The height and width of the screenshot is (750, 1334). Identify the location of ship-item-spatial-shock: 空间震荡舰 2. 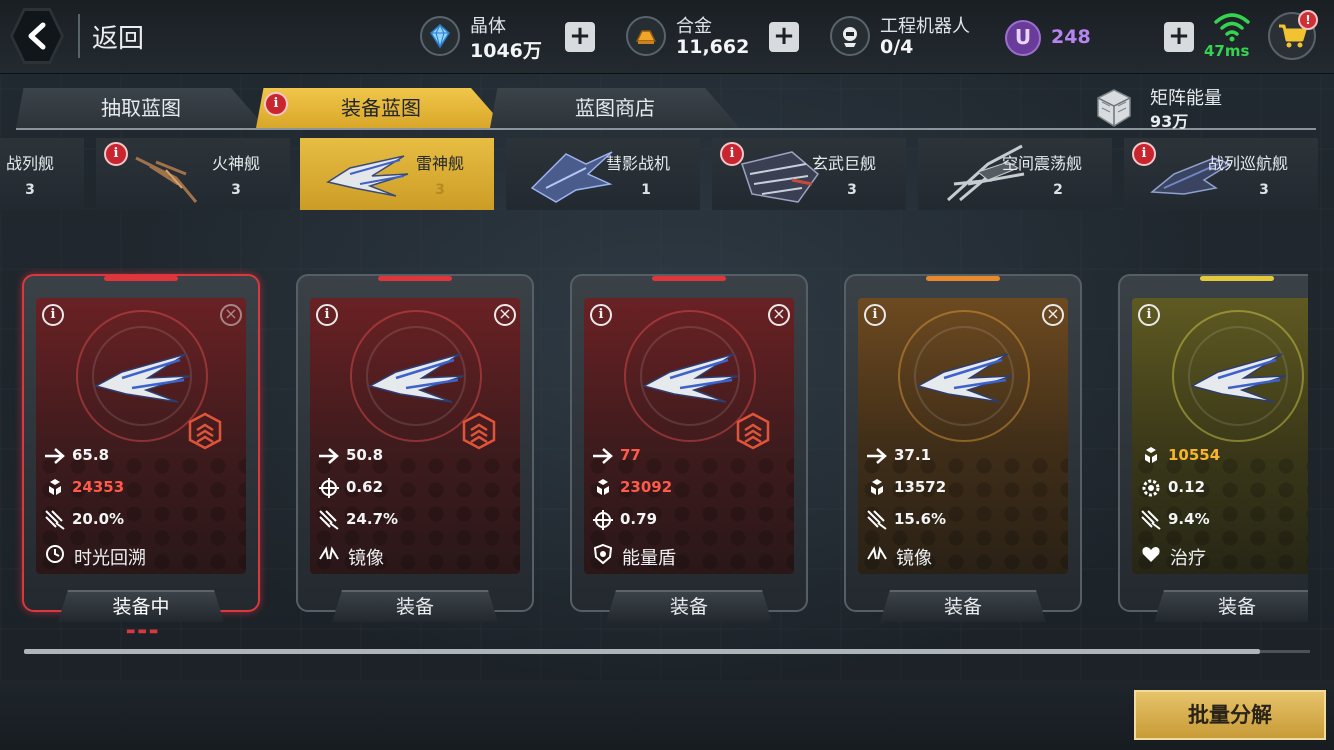
(1015, 174).